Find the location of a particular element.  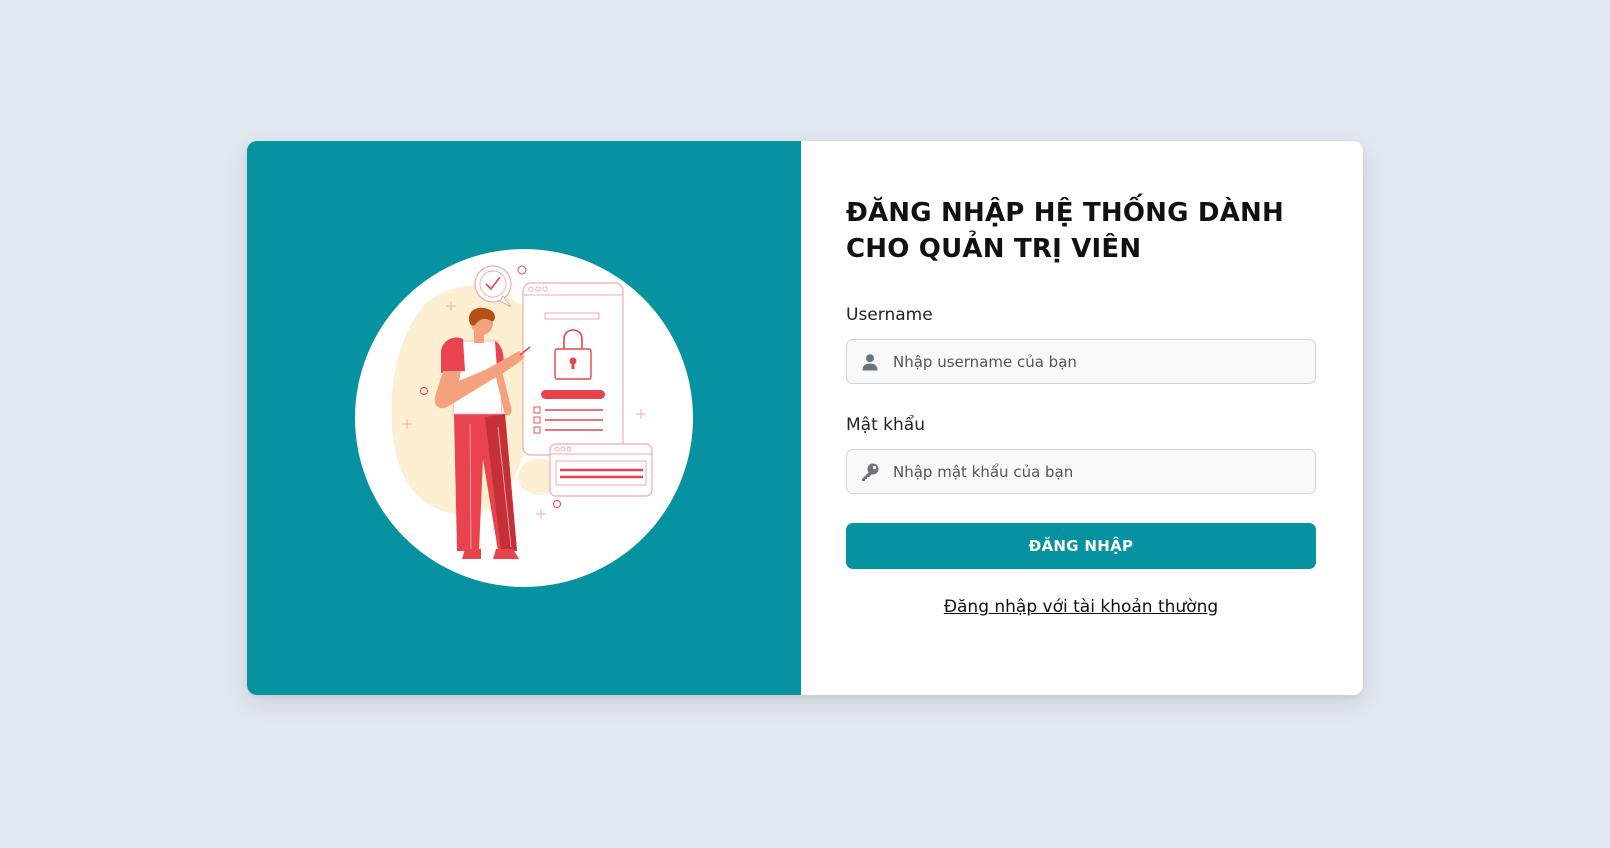

username-label: Username is located at coordinates (889, 315).